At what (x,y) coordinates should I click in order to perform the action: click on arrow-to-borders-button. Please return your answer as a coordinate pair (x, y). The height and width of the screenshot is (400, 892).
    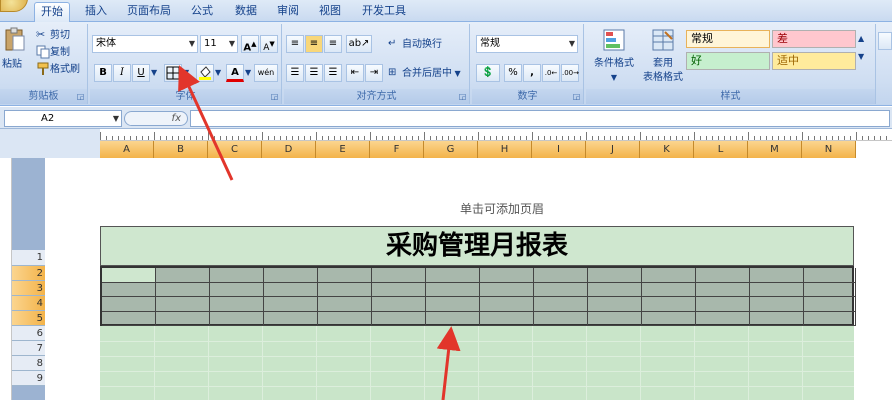
    Looking at the image, I should click on (206, 123).